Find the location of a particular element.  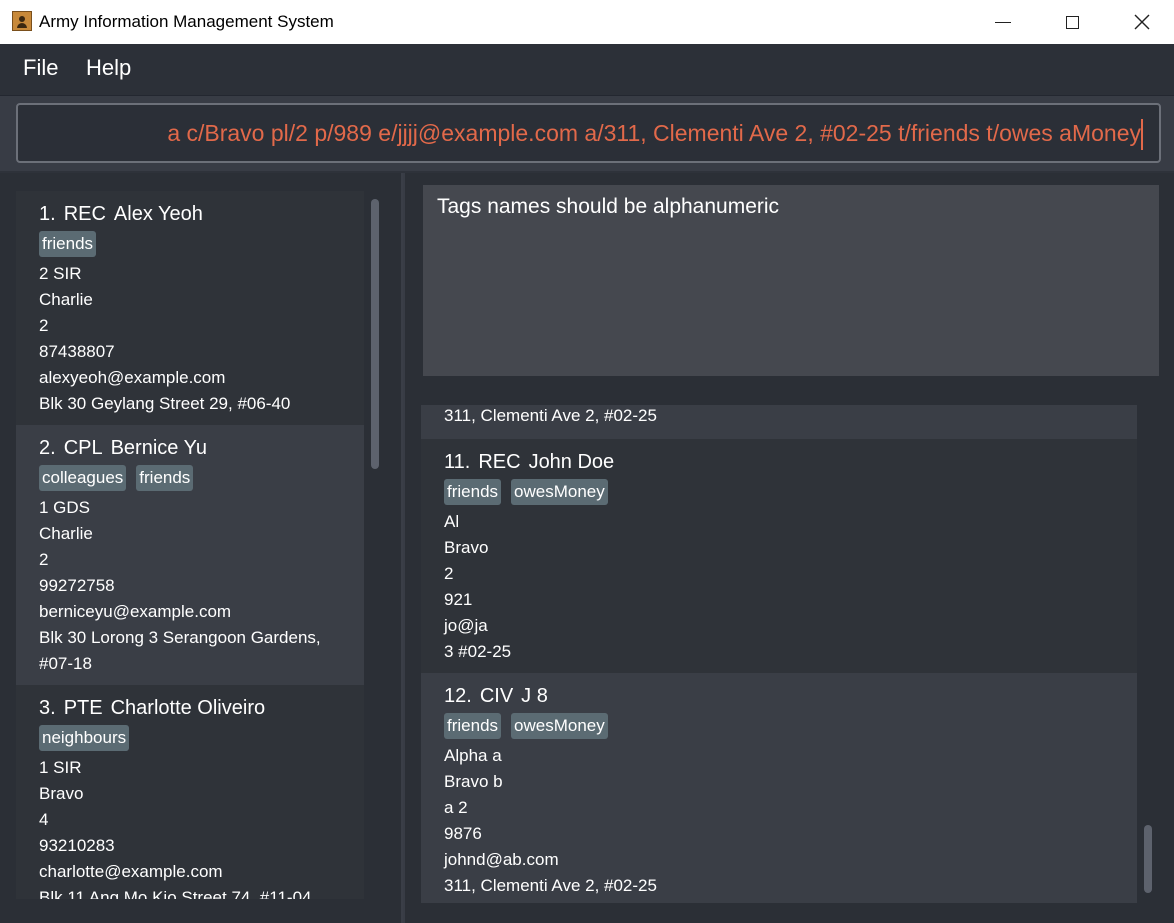

person-unit: Alpha a is located at coordinates (473, 755).